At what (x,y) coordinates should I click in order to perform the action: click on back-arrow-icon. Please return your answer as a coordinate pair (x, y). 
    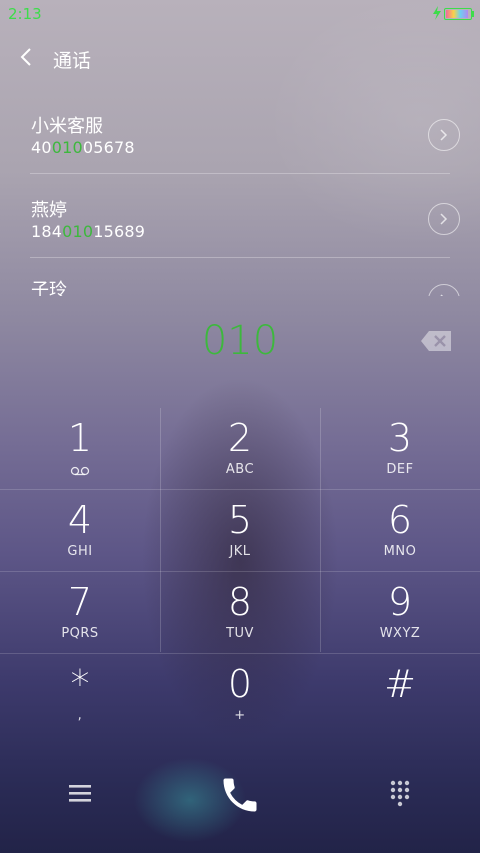
    Looking at the image, I should click on (27, 57).